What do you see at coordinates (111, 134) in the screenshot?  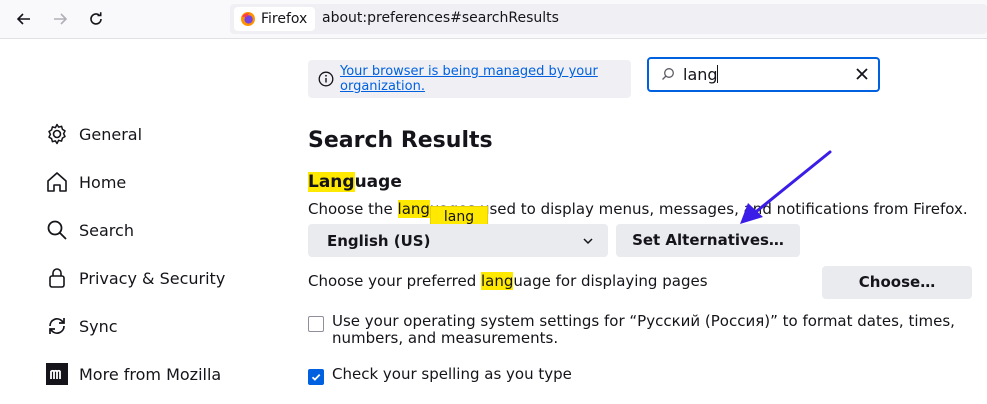 I see `sidebar-item-label: General` at bounding box center [111, 134].